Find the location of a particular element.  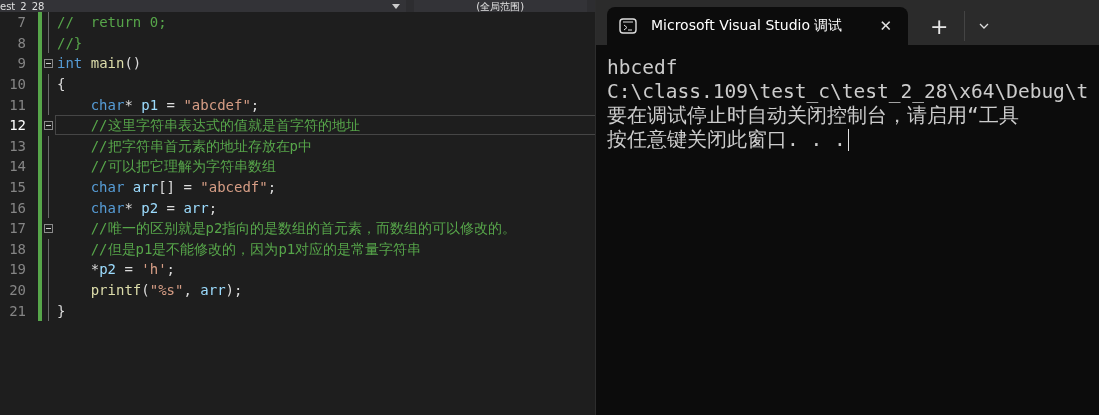

line-number: 17 is located at coordinates (17, 228).